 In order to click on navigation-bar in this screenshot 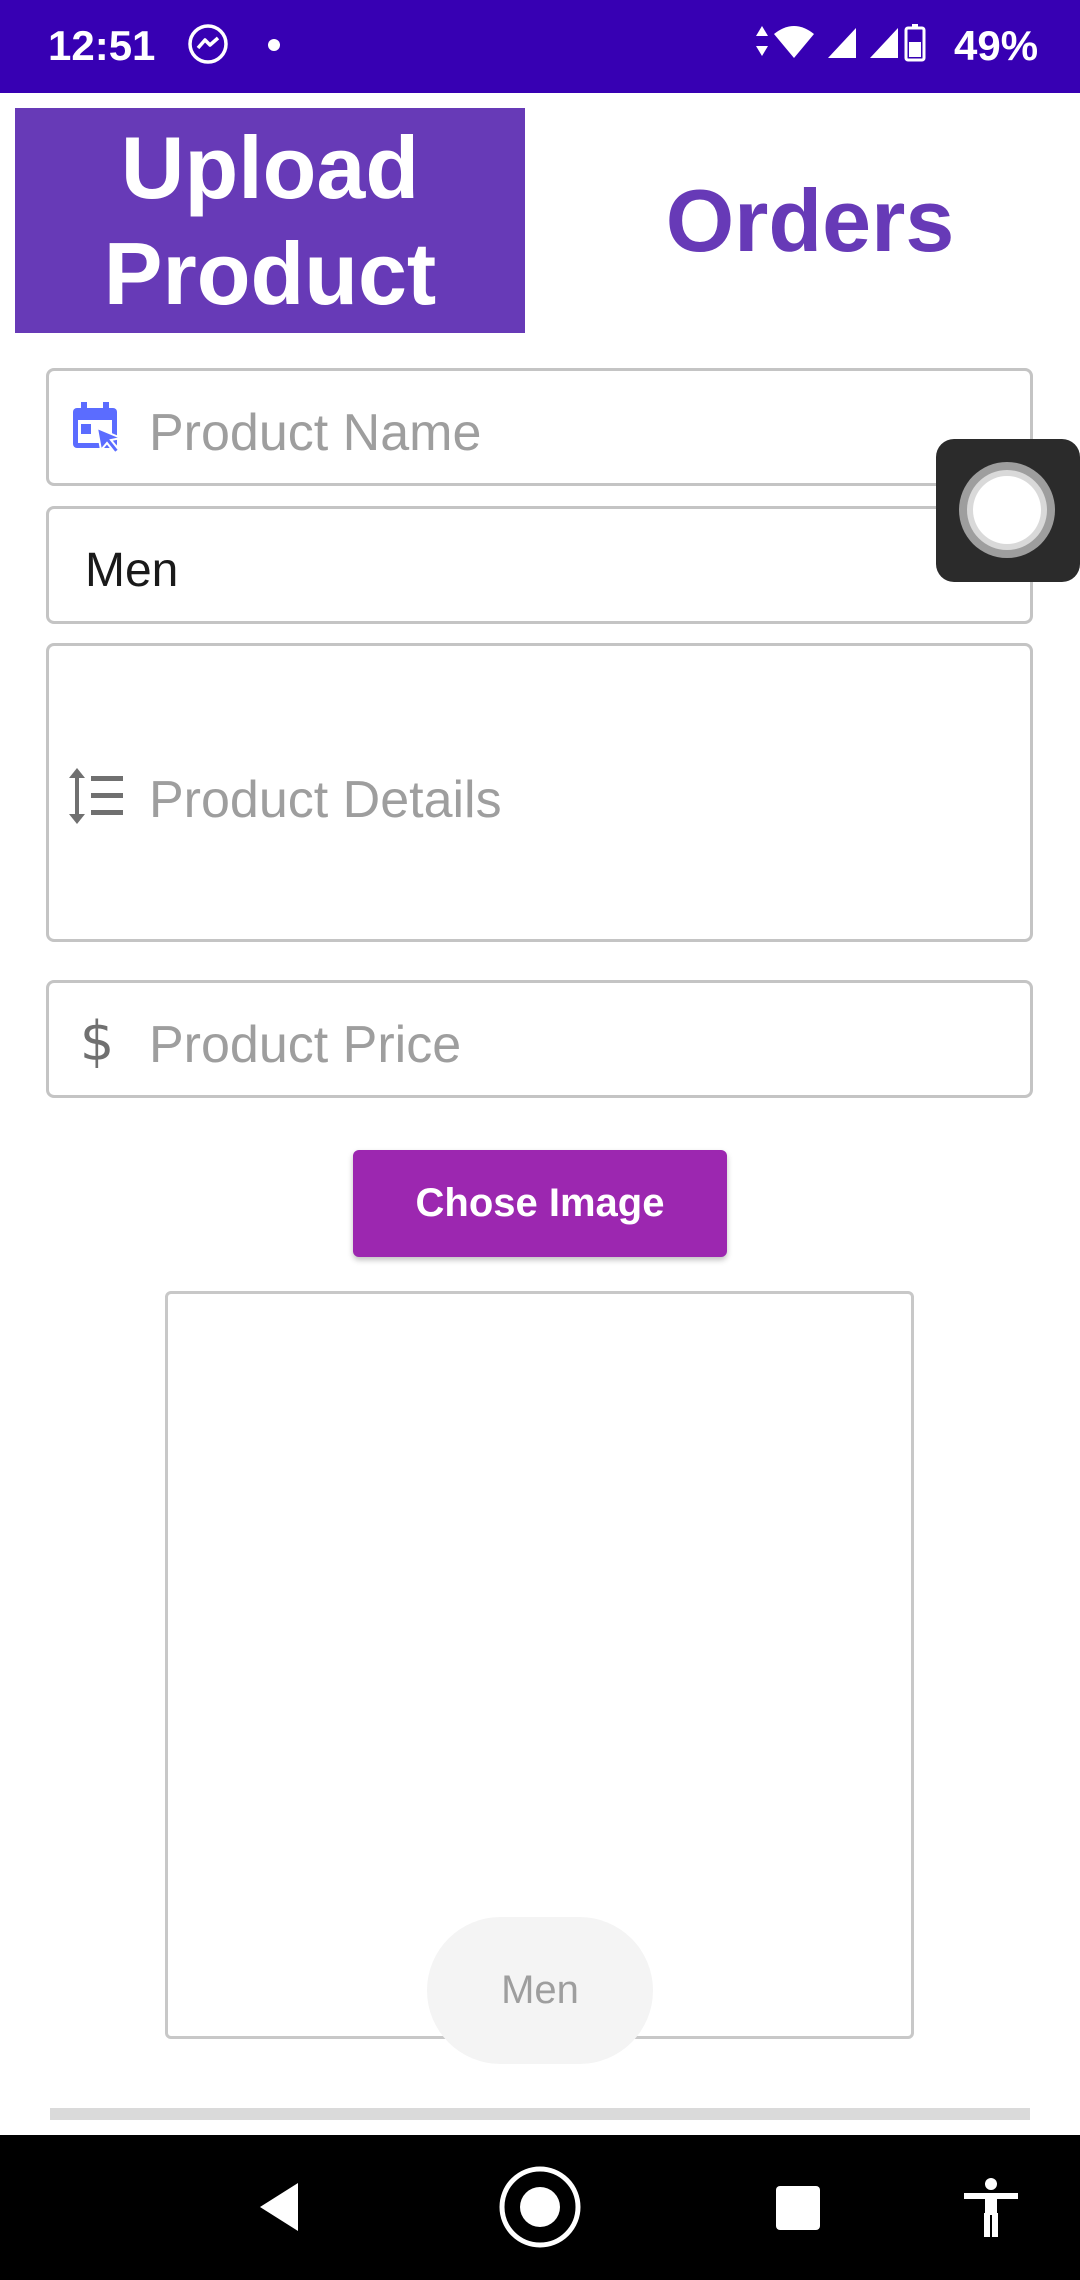, I will do `click(540, 2207)`.